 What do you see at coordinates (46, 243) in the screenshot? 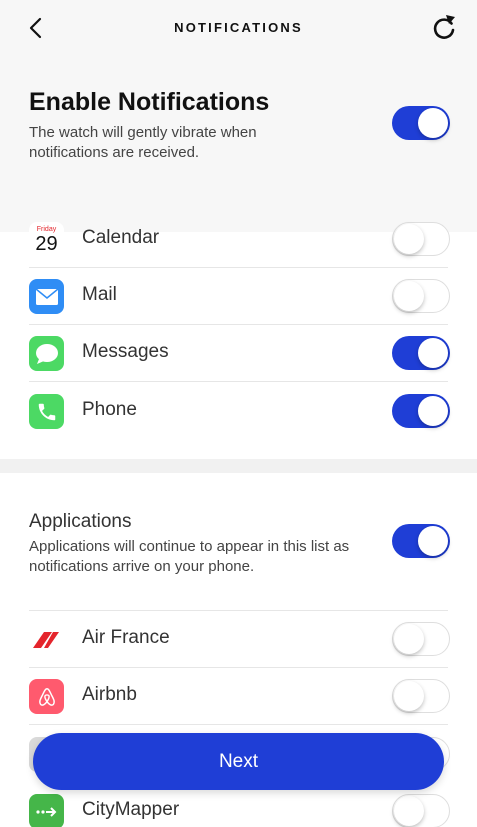
I see `calendar-icon-date: 29` at bounding box center [46, 243].